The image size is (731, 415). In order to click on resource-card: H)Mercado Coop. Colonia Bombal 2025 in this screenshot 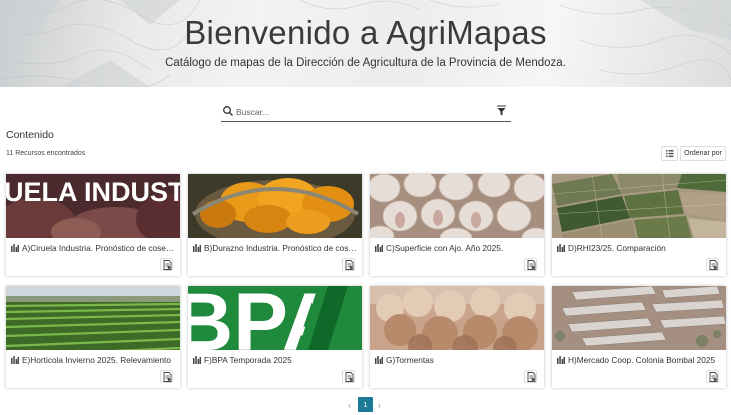, I will do `click(639, 337)`.